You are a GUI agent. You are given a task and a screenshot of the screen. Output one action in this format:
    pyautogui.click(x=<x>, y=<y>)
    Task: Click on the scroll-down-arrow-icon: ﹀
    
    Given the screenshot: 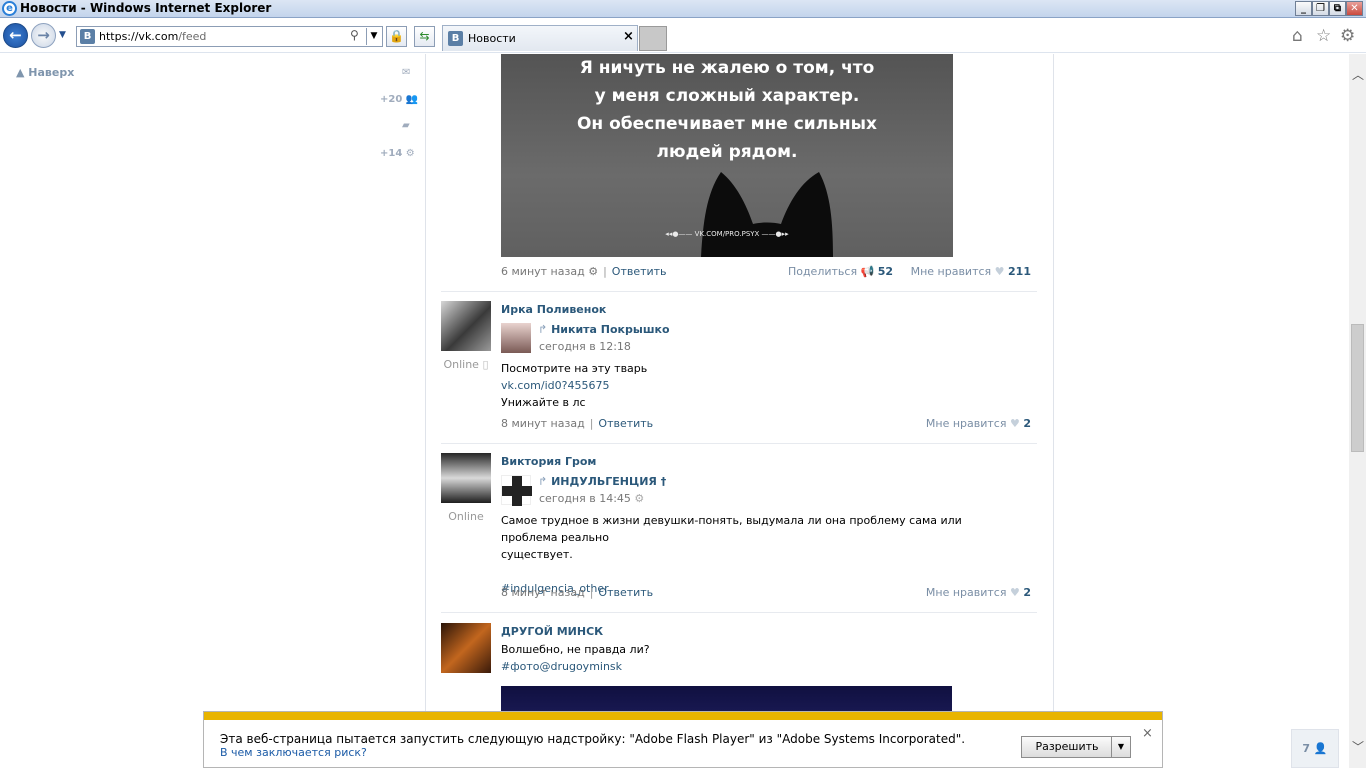 What is the action you would take?
    pyautogui.click(x=1358, y=746)
    